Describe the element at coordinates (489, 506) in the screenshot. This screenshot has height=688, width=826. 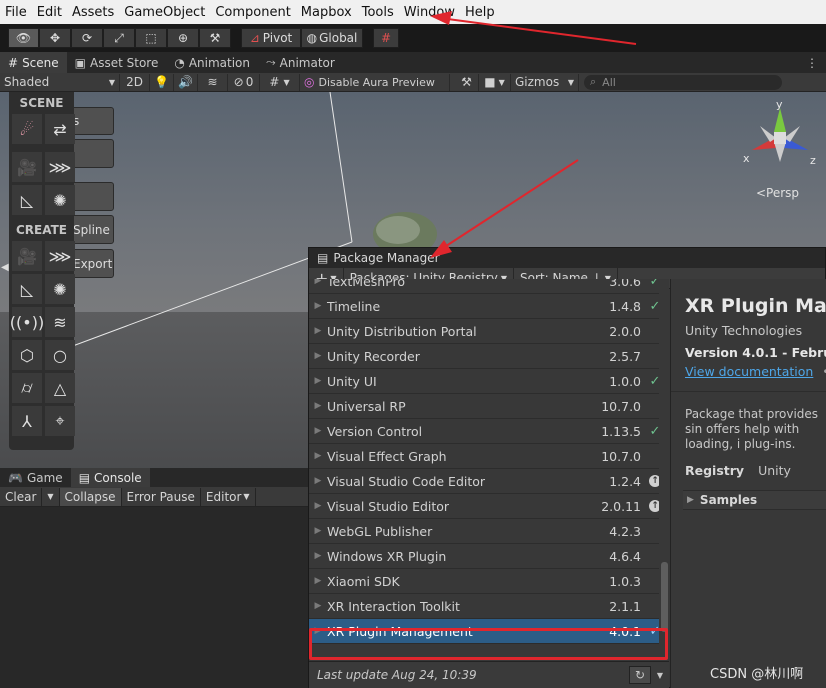
I see `package-row: ▶ Visual Studio Editor 2.0.11 ↑` at that location.